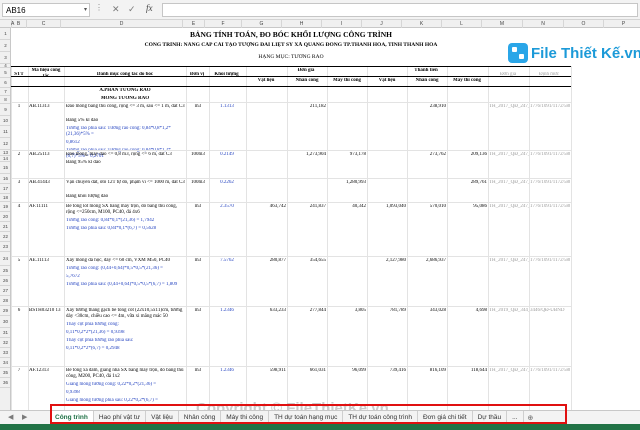  I want to click on column-header: F, so click(223, 24).